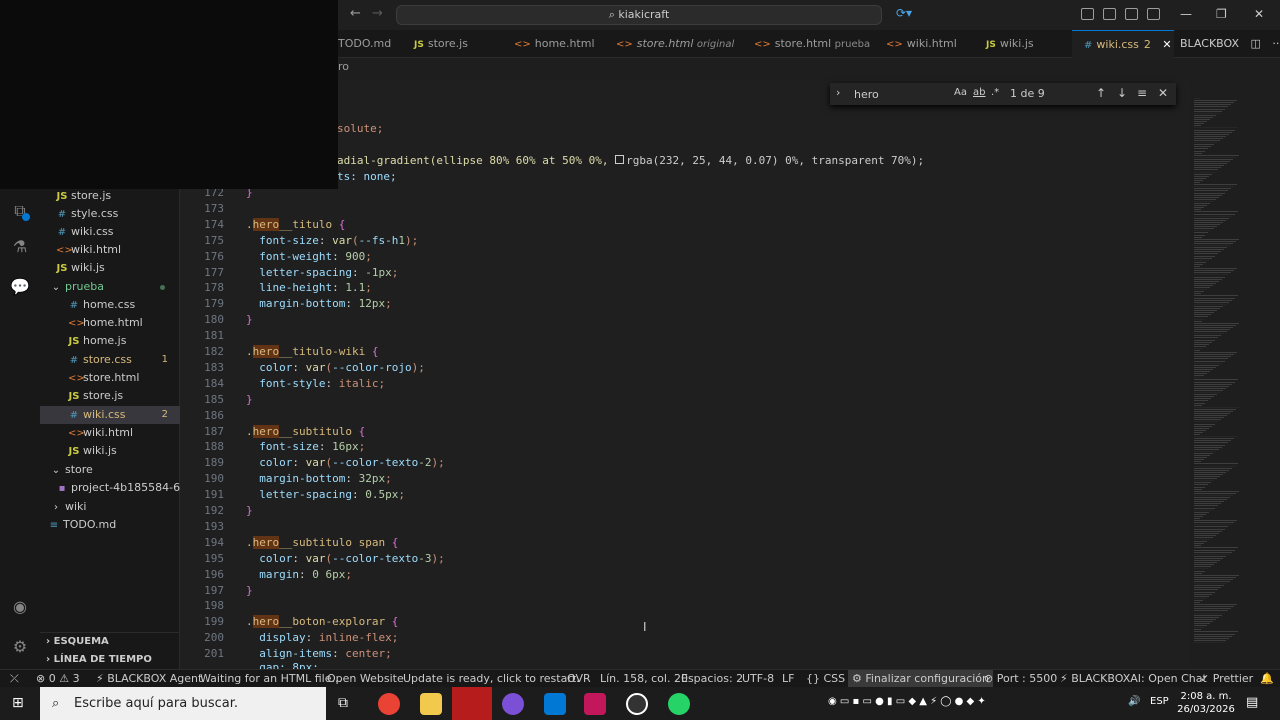  I want to click on file-label: style.css, so click(95, 213).